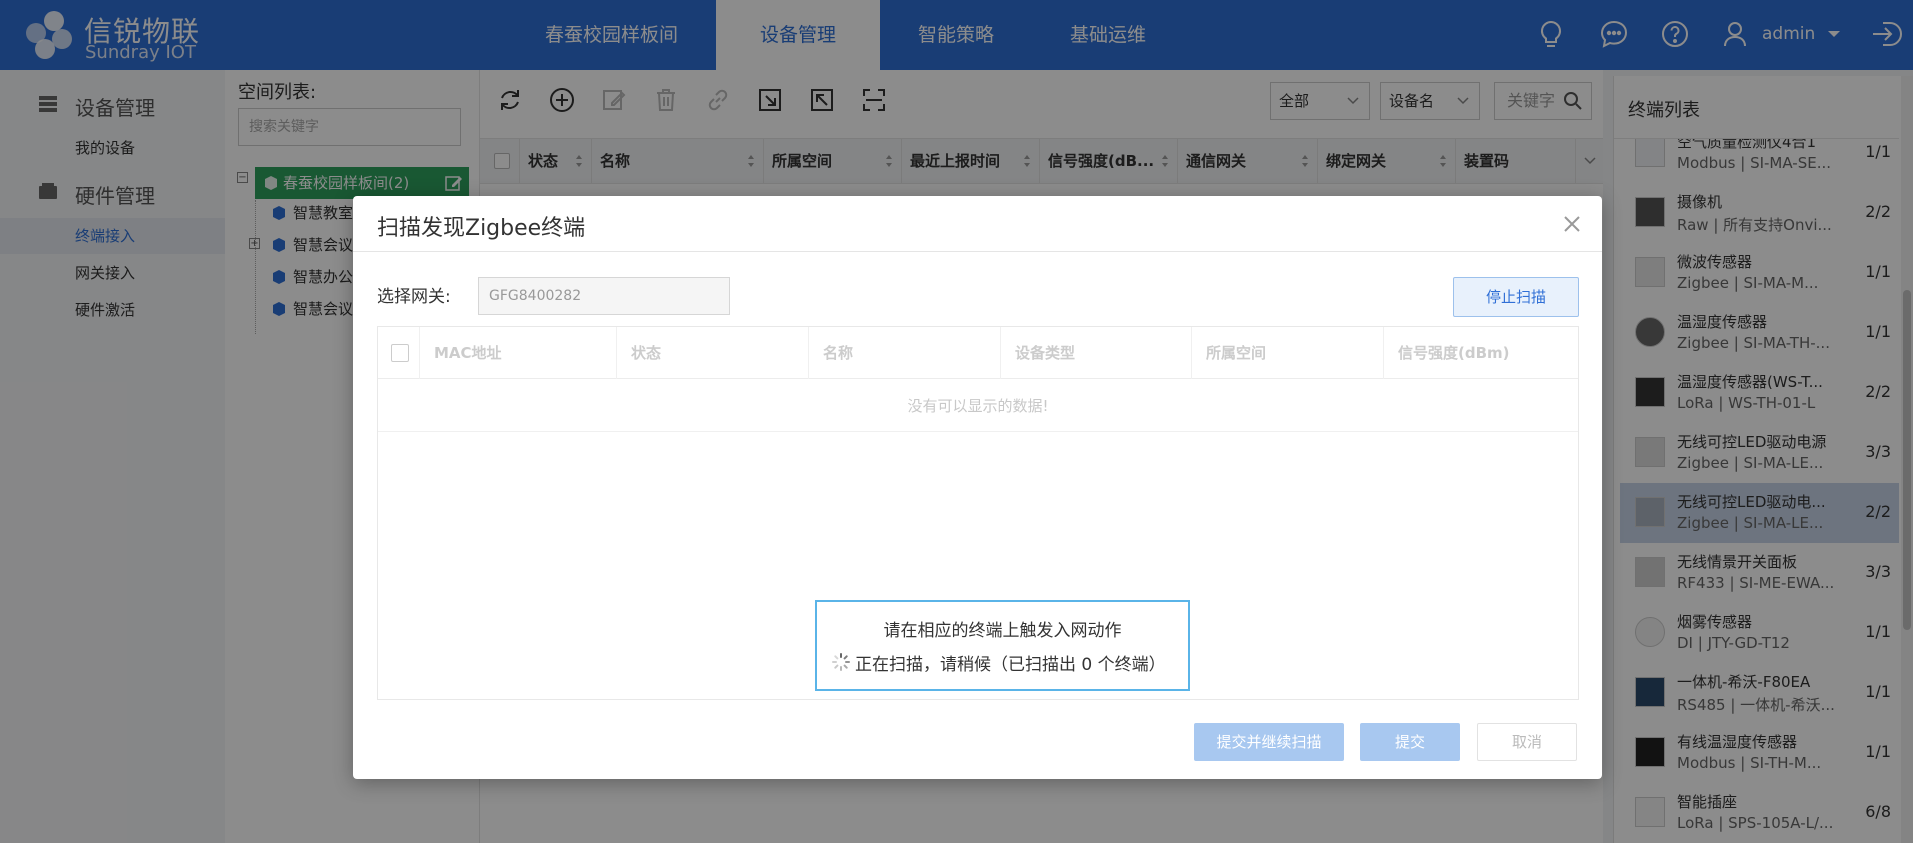 The height and width of the screenshot is (843, 1913). I want to click on column-header-space: 所属空间, so click(1288, 353).